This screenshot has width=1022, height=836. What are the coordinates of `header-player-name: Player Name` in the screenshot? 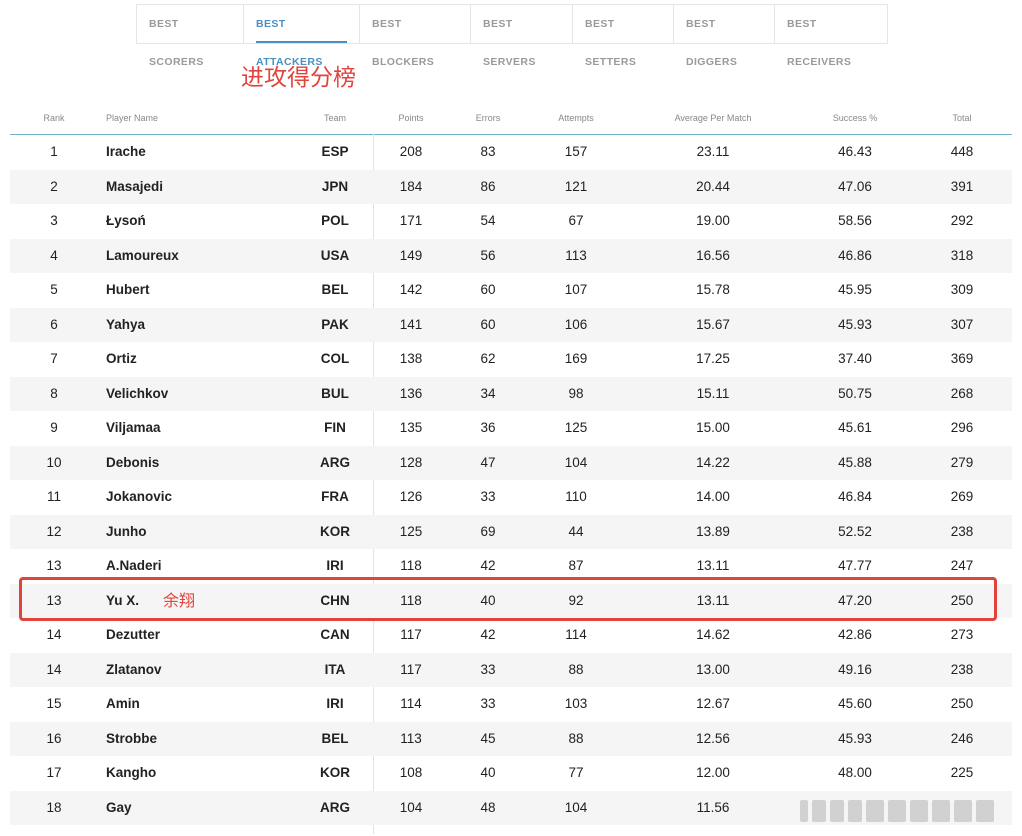 It's located at (206, 120).